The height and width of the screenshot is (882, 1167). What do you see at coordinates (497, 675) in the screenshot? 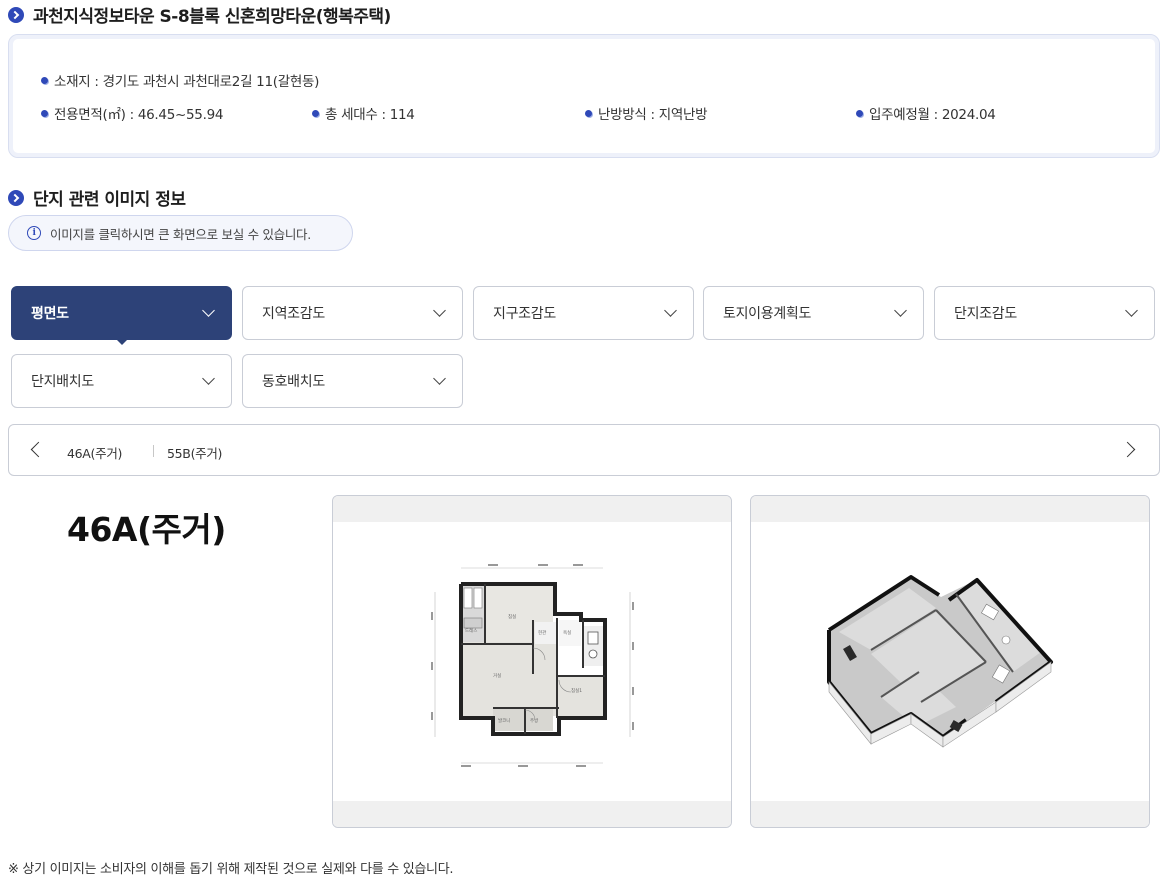
I see `svg-text: 거실` at bounding box center [497, 675].